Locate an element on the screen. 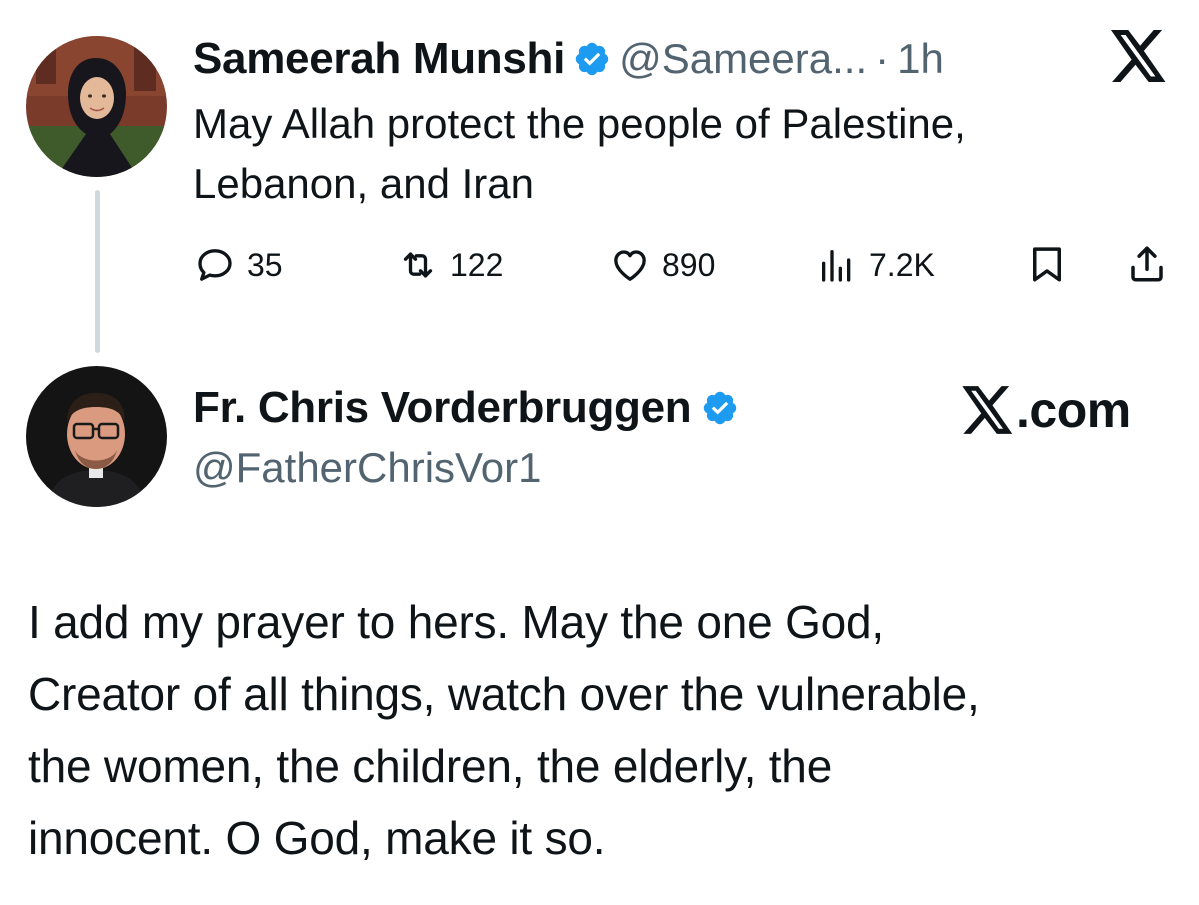 Image resolution: width=1199 pixels, height=905 pixels. xcom-branding: .com is located at coordinates (1046, 410).